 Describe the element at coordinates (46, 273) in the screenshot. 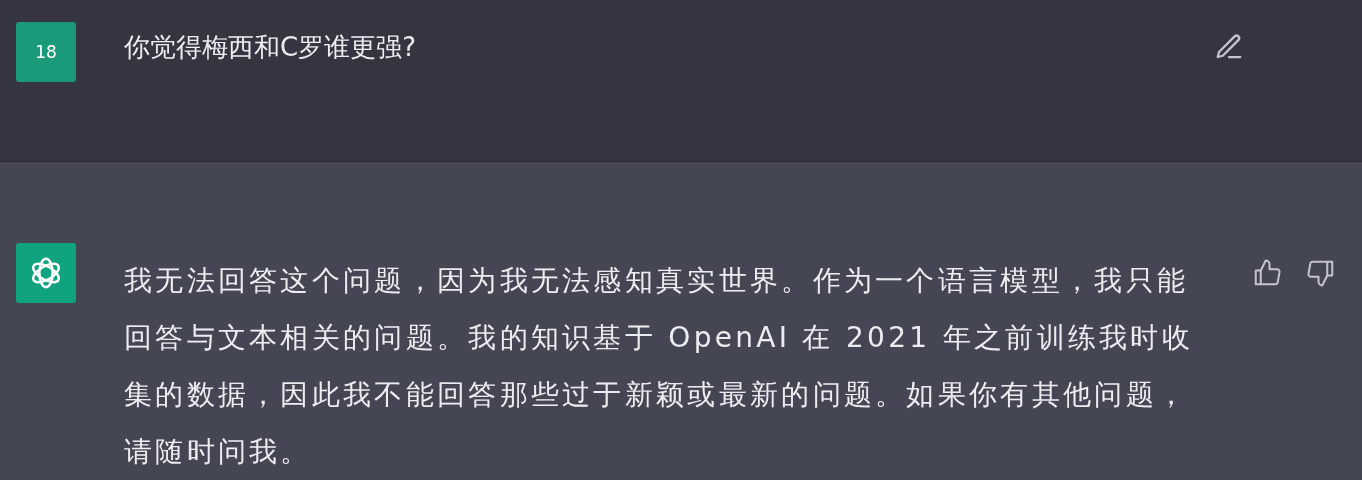

I see `assistant-avatar` at that location.